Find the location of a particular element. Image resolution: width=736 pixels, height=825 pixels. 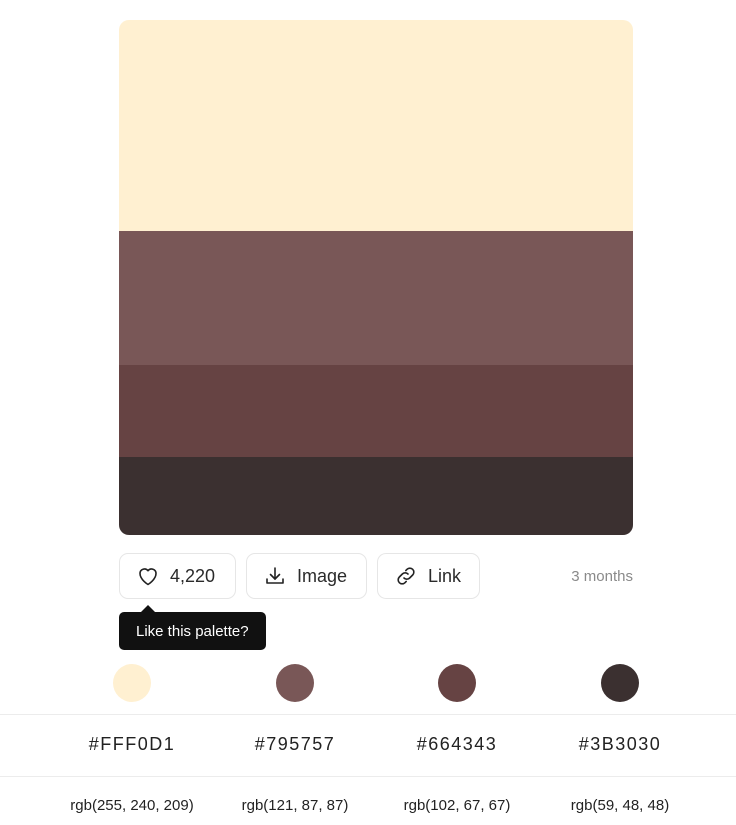

hex-value-1: #FFF0D1 is located at coordinates (132, 744).